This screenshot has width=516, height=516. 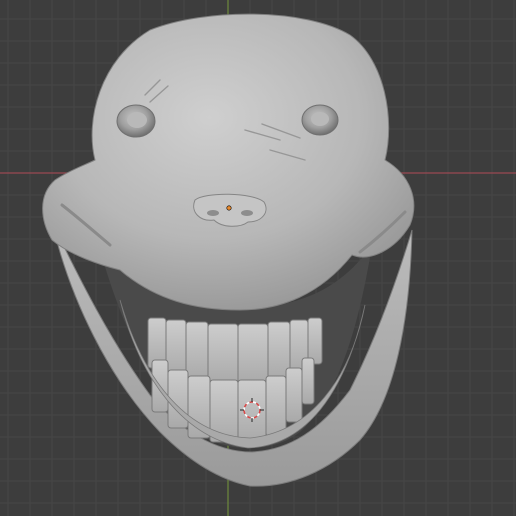 What do you see at coordinates (213, 213) in the screenshot?
I see `left-nostril` at bounding box center [213, 213].